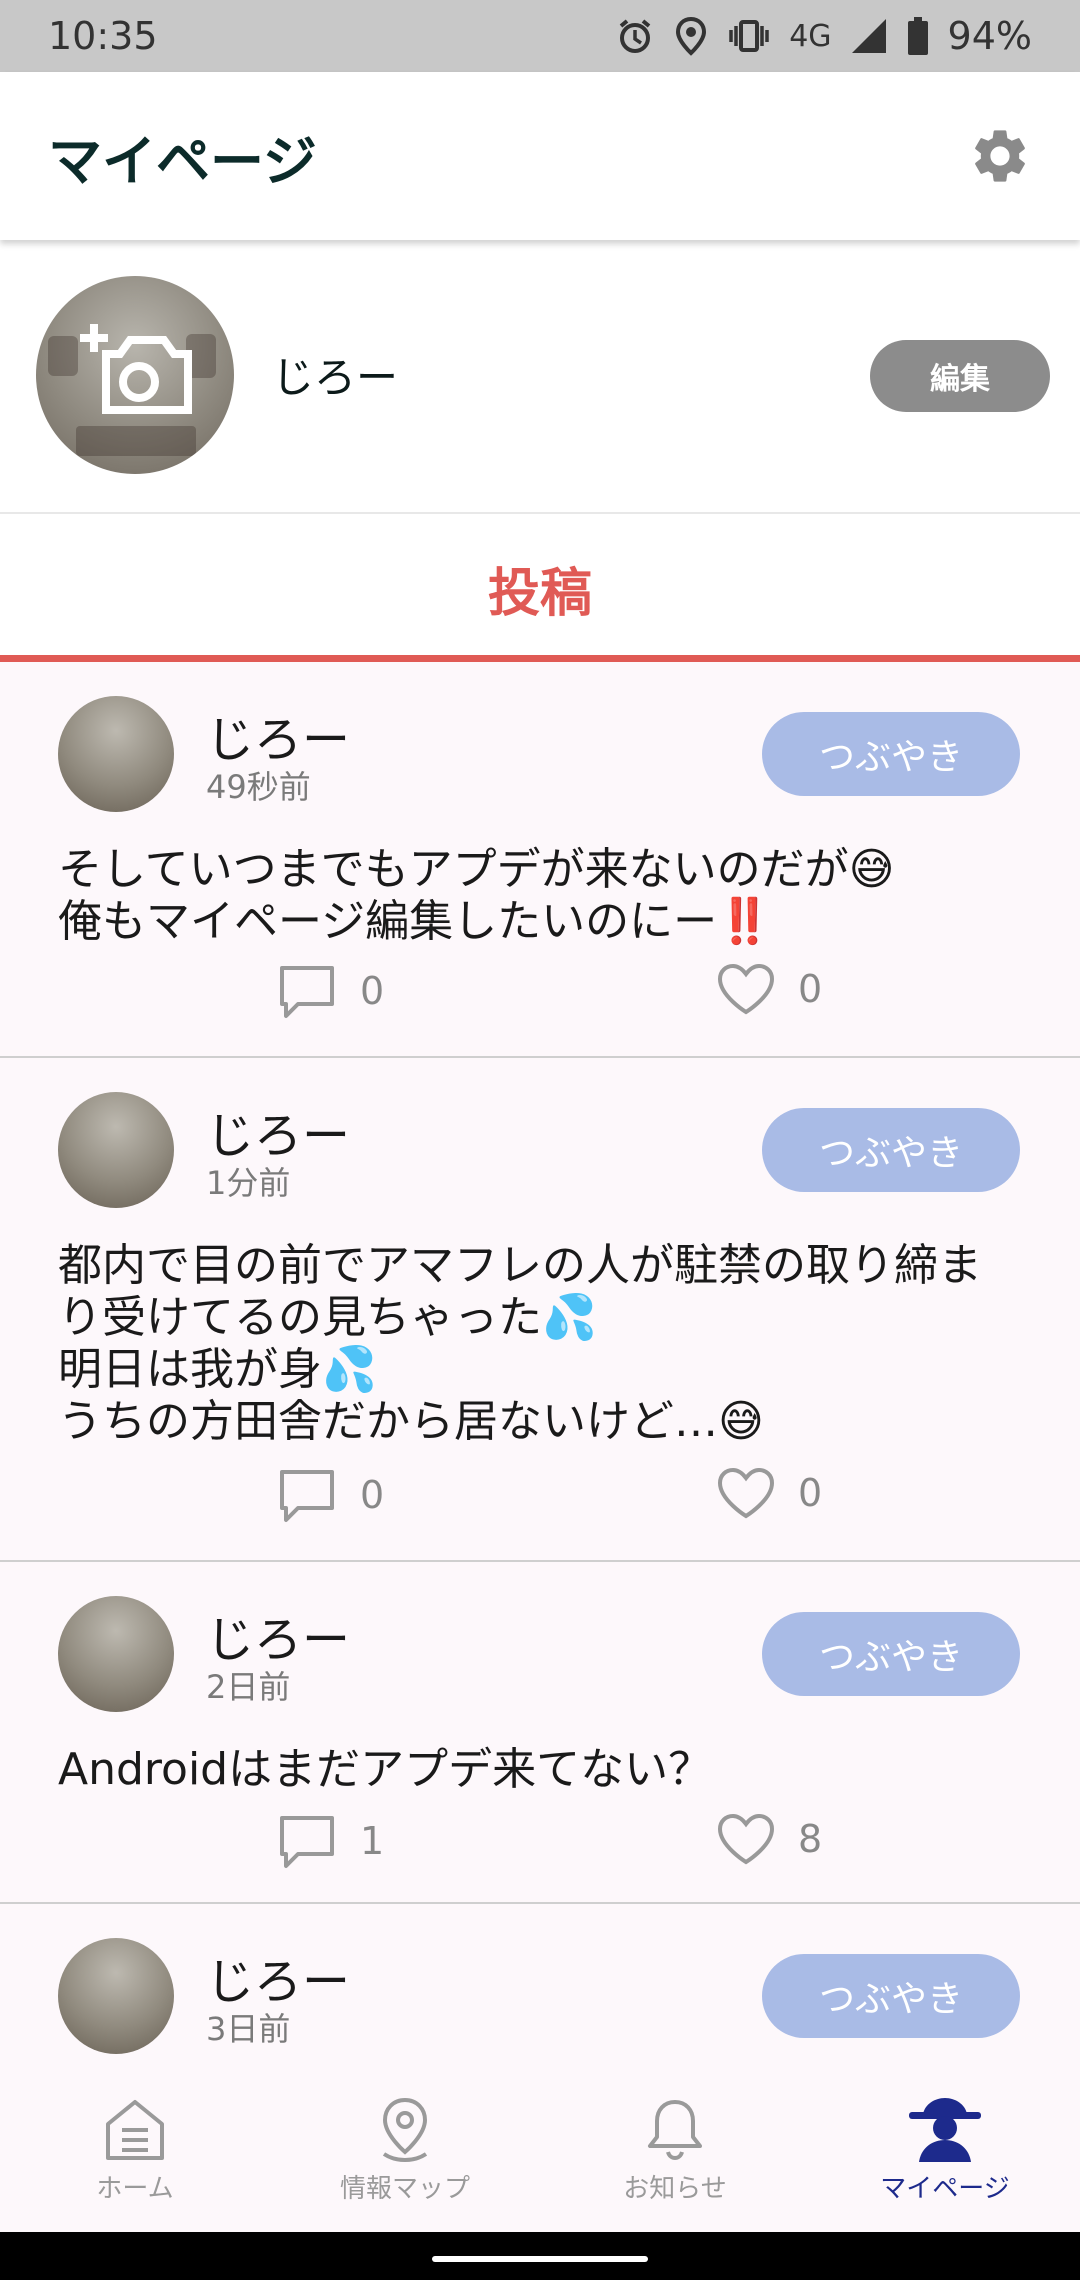 This screenshot has height=2280, width=1080. I want to click on nav-home-label: ホーム, so click(135, 2188).